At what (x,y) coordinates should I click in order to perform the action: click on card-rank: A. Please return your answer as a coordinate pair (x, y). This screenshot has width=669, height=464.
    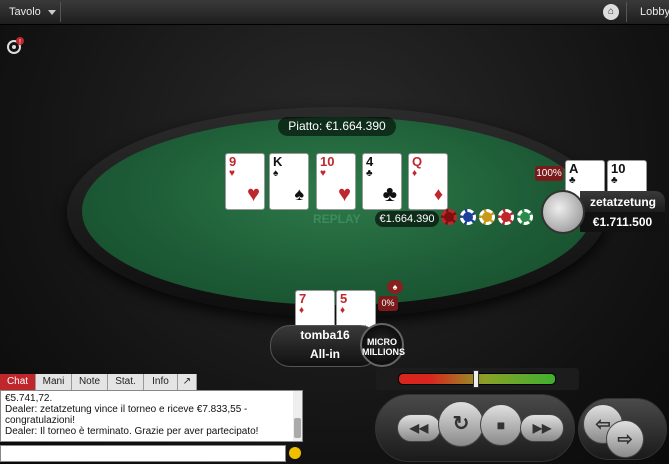
    Looking at the image, I should click on (574, 168).